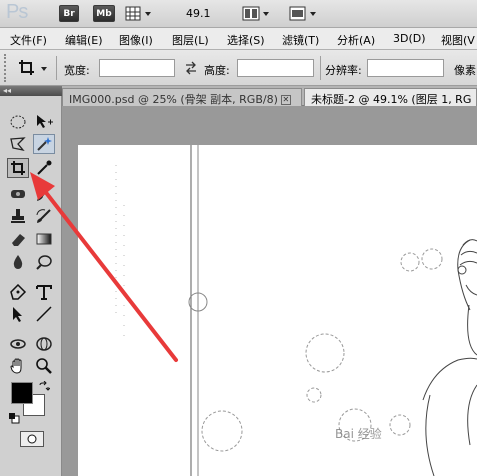 Image resolution: width=477 pixels, height=476 pixels. Describe the element at coordinates (358, 434) in the screenshot. I see `watermark: Bai 经验` at that location.